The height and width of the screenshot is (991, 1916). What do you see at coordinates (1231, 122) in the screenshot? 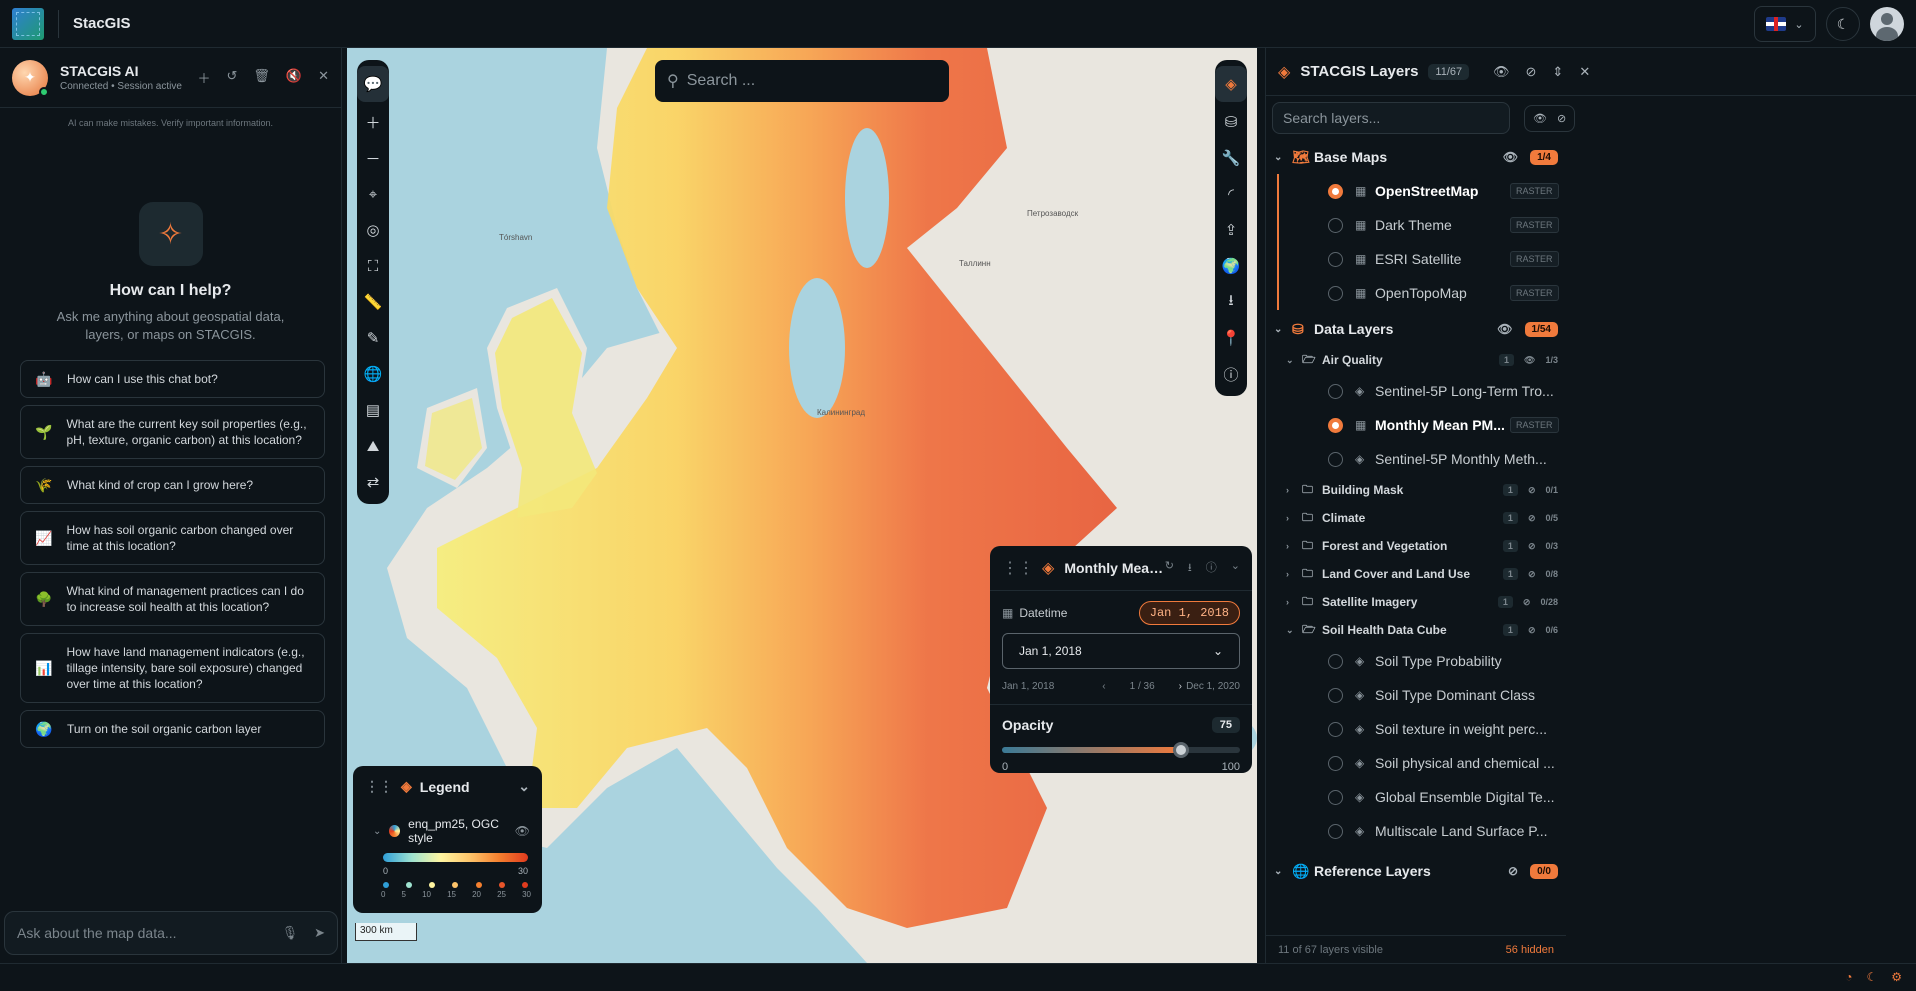
I see `database-icon: ⛁` at bounding box center [1231, 122].